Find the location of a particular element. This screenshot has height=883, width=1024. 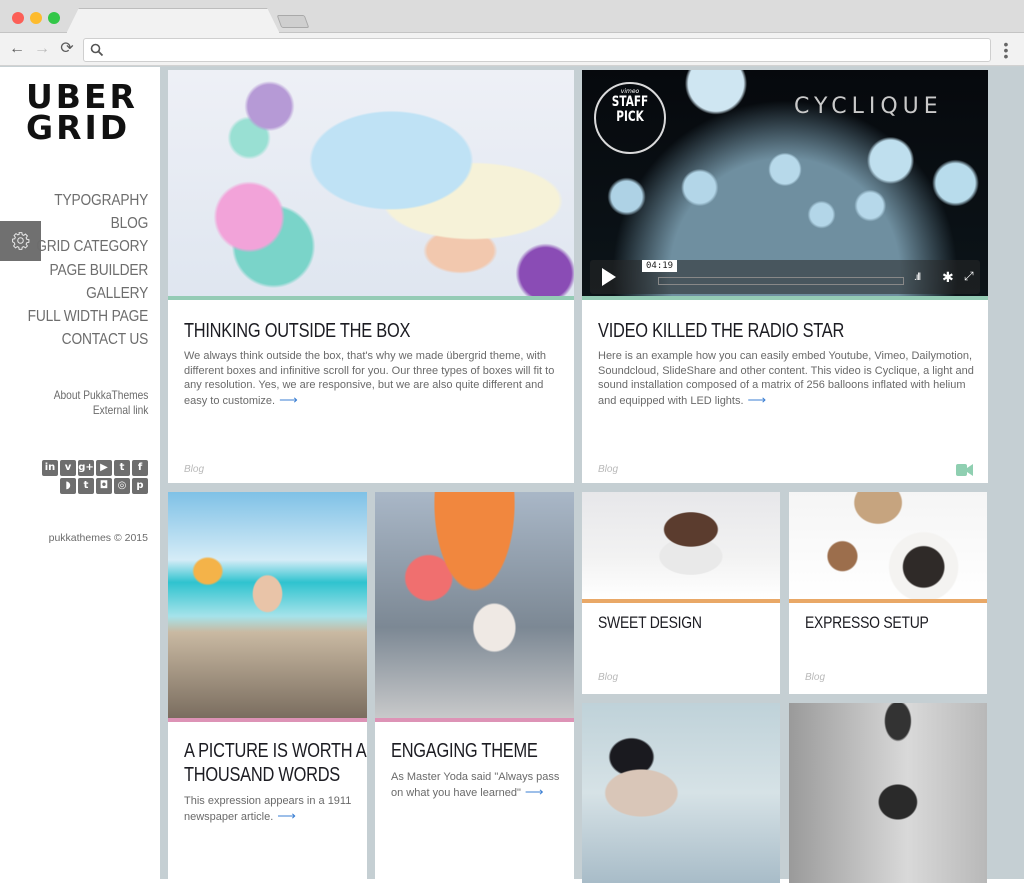

nav-item-gallery: GALLERY is located at coordinates (87, 293).